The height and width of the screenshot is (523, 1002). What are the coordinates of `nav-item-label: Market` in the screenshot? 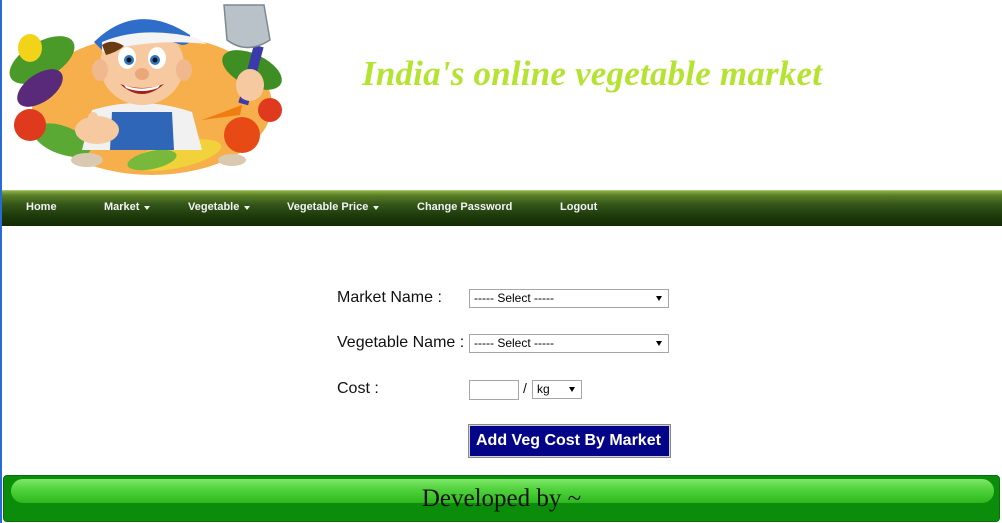 It's located at (122, 207).